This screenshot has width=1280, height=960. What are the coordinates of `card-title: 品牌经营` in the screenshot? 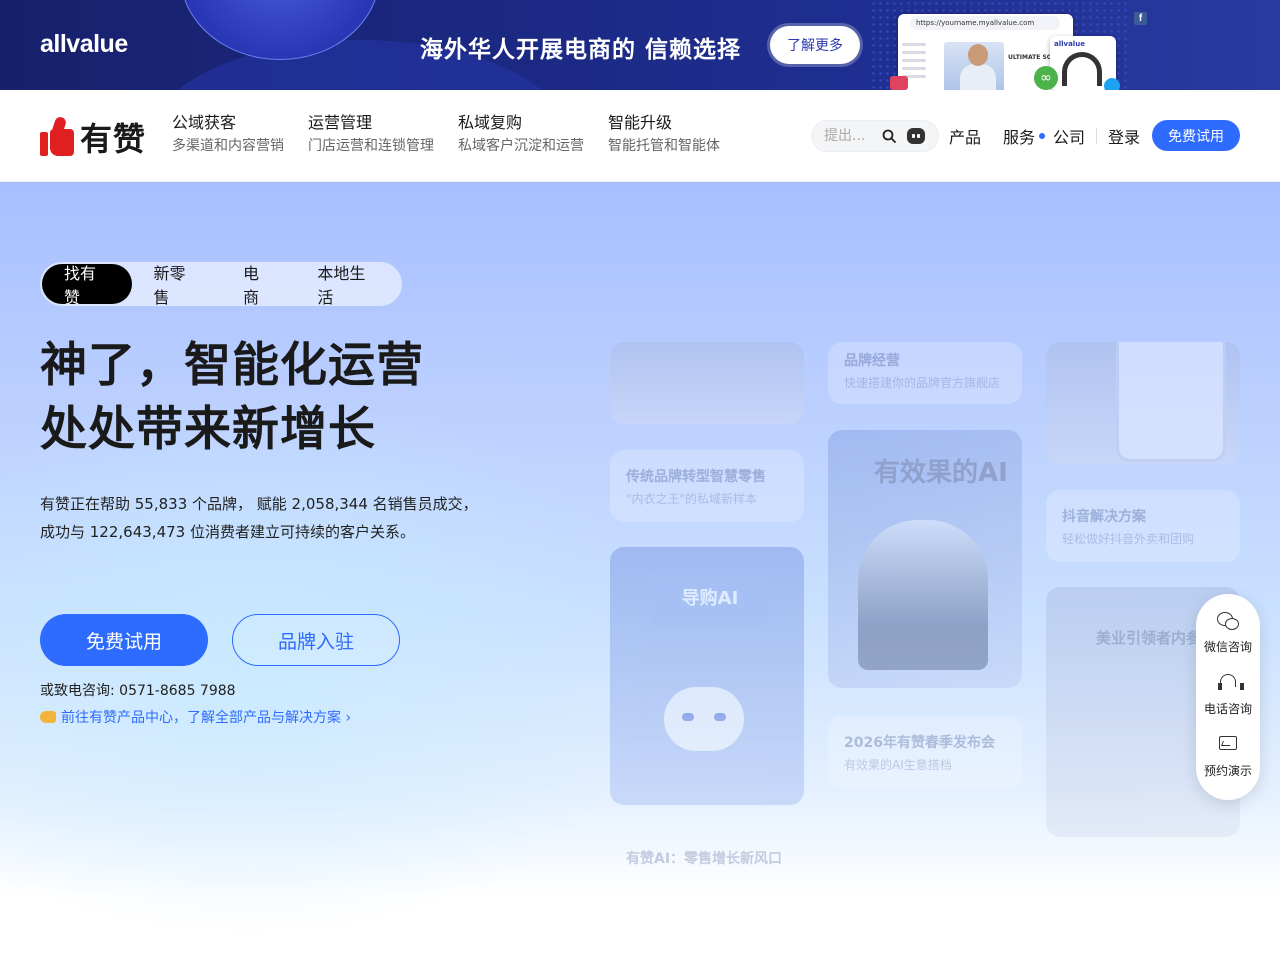 It's located at (872, 361).